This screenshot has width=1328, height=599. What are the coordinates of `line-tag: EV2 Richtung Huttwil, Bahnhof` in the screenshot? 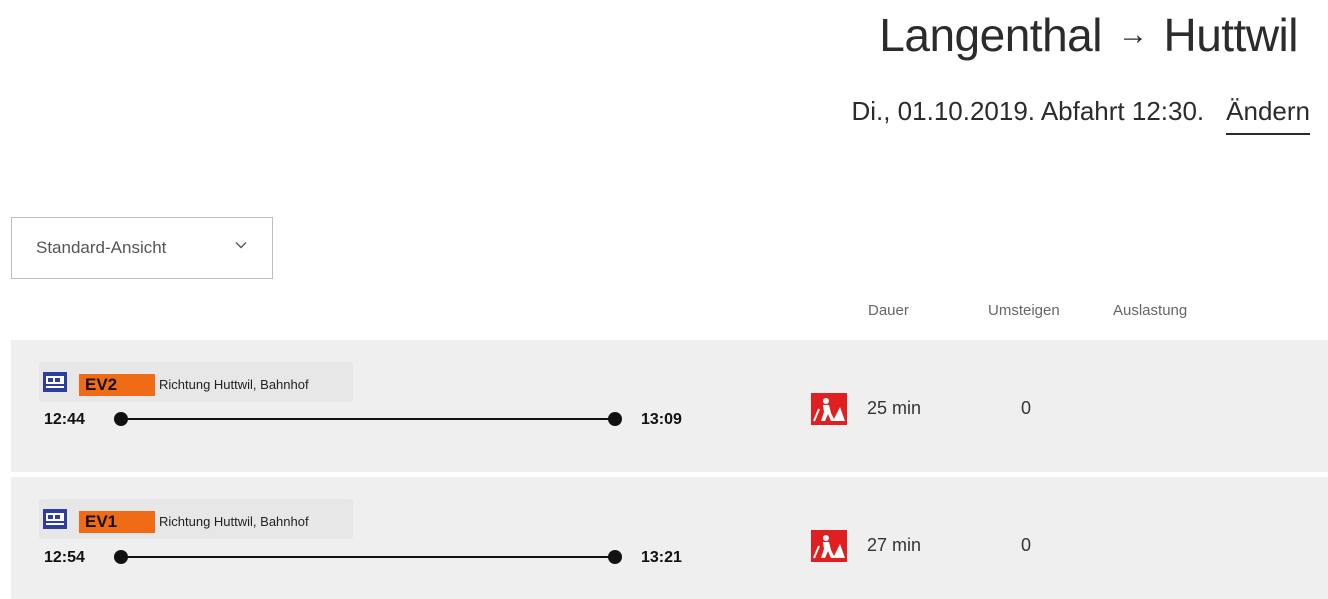 It's located at (196, 382).